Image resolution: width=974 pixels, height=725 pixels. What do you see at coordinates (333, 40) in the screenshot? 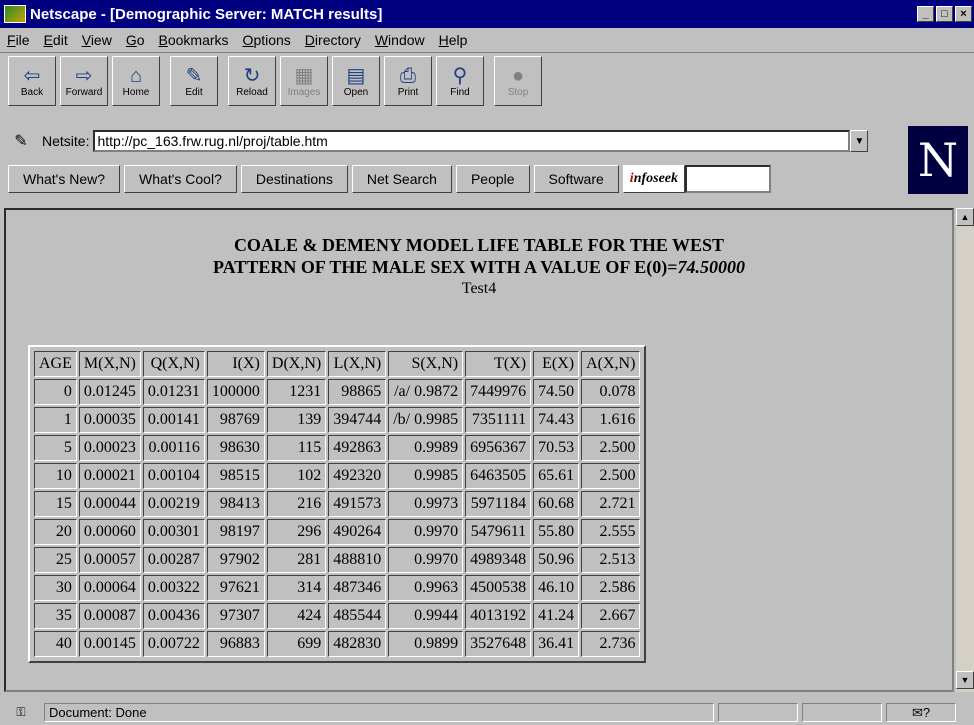
I see `menu-directory: Directory` at bounding box center [333, 40].